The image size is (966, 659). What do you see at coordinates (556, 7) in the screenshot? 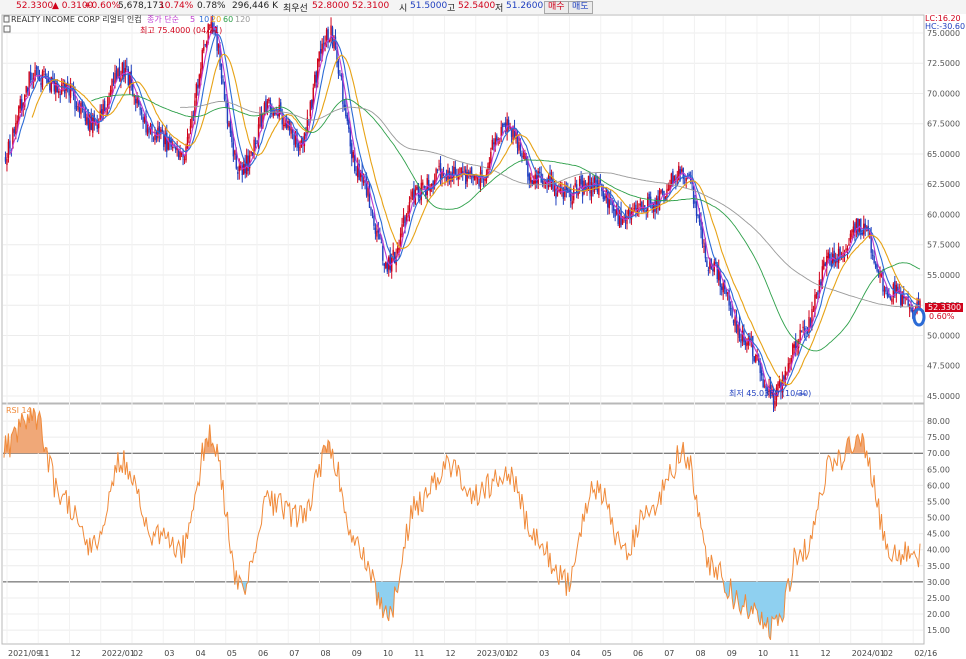
I see `buy-button: 매수` at bounding box center [556, 7].